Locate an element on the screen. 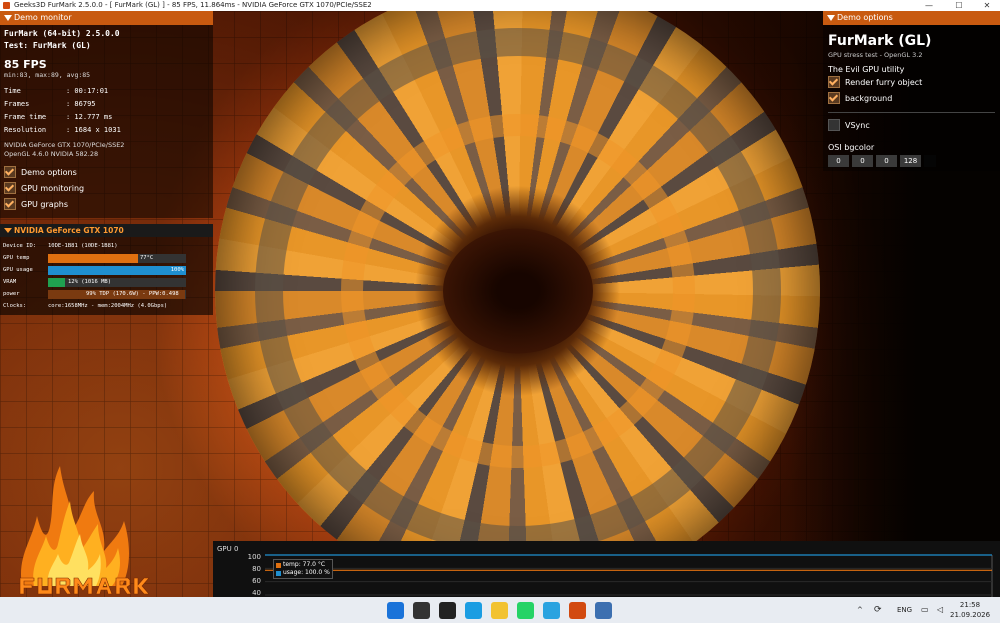 The width and height of the screenshot is (1000, 623). stat-row-frames: Frames: 86795 is located at coordinates (106, 104).